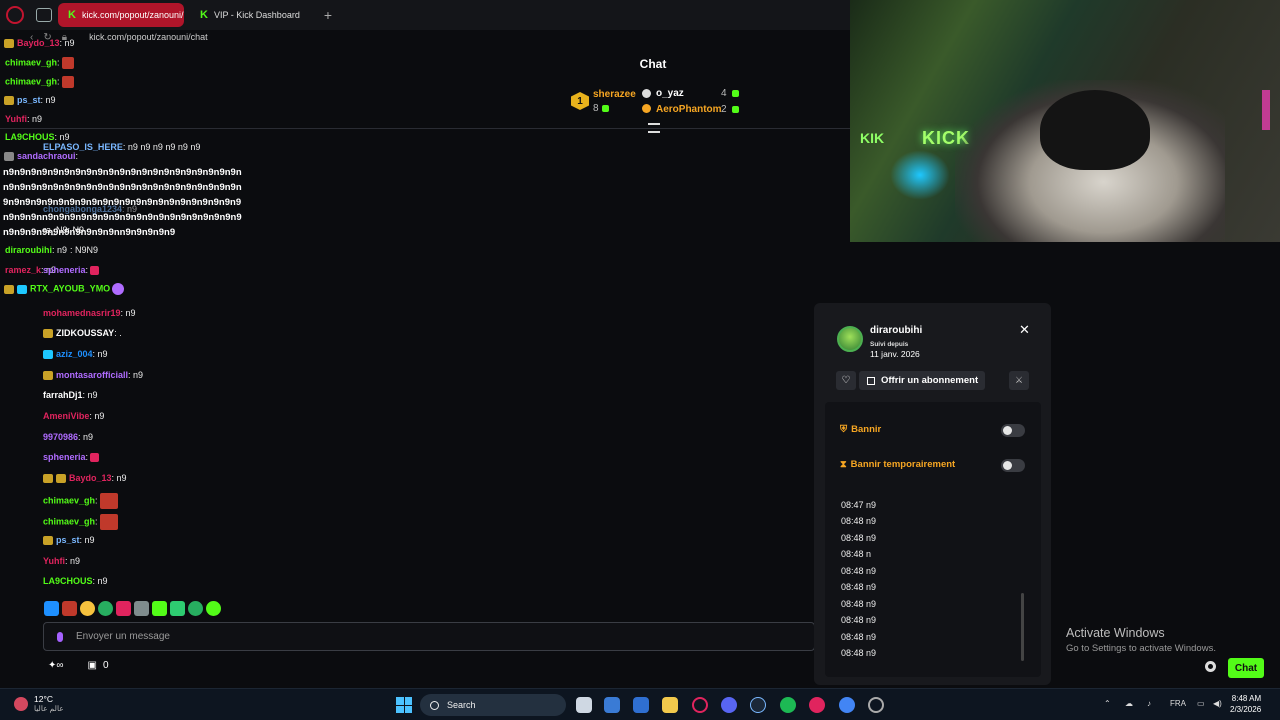  I want to click on chat-message: mohamednasrir19: n9, so click(89, 313).